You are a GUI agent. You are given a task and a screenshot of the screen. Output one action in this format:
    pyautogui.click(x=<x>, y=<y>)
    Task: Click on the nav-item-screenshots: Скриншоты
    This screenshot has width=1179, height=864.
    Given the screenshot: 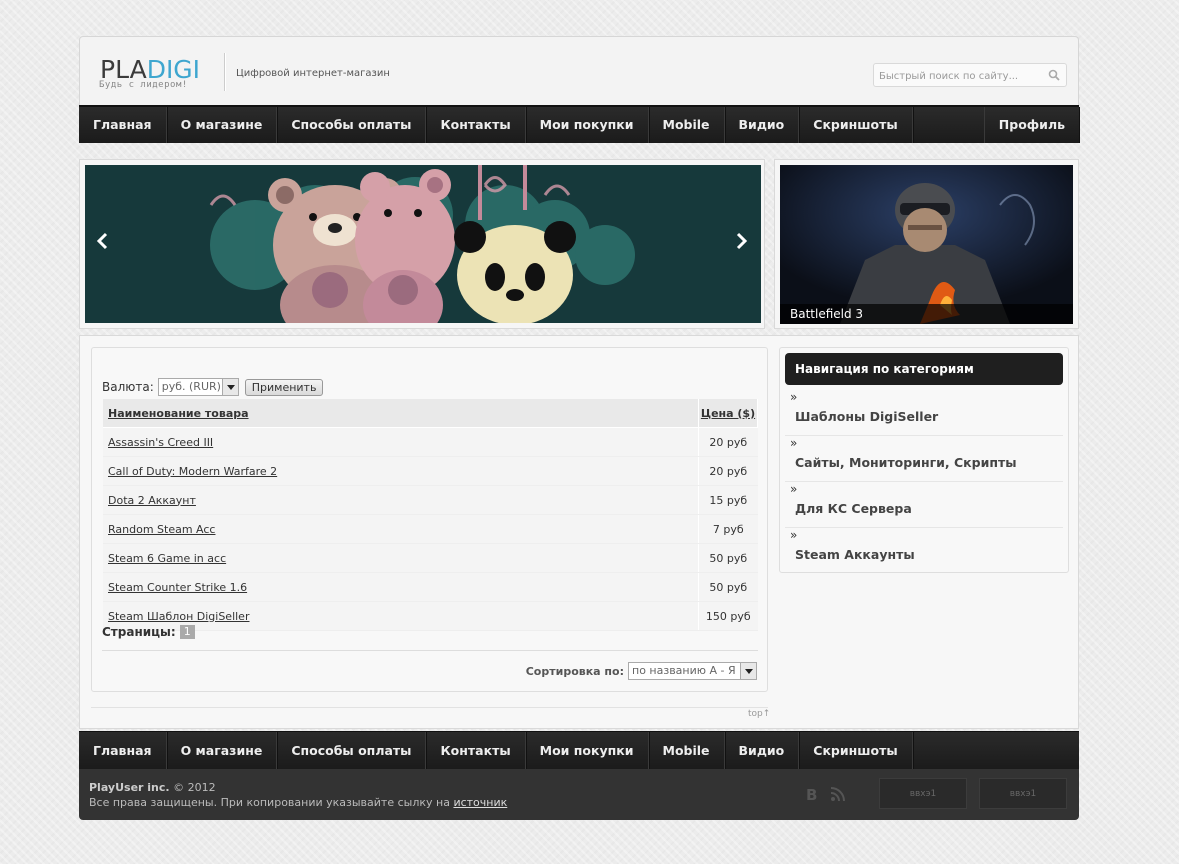 What is the action you would take?
    pyautogui.click(x=856, y=125)
    